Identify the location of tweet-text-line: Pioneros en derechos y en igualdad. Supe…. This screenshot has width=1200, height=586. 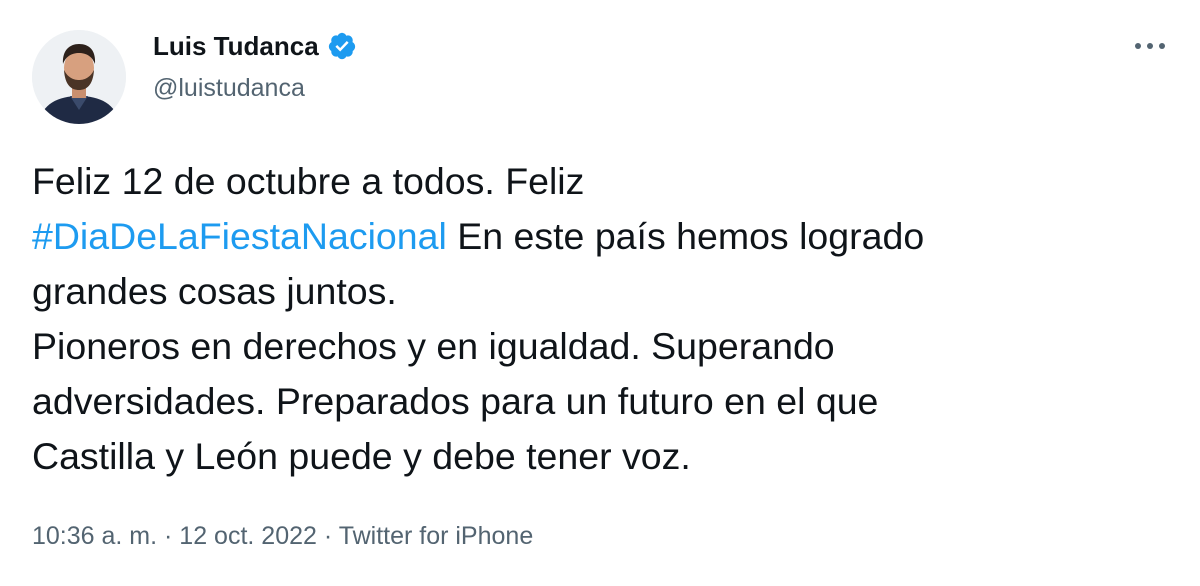
(433, 346).